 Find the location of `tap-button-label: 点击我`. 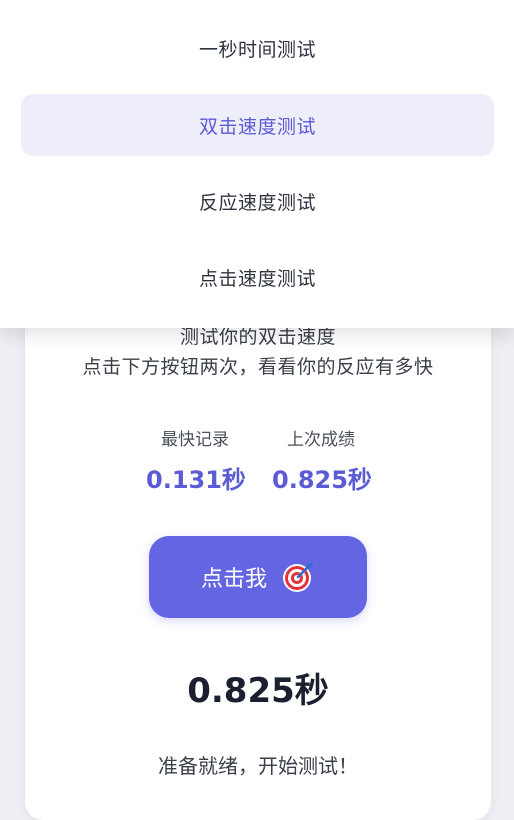

tap-button-label: 点击我 is located at coordinates (233, 579).